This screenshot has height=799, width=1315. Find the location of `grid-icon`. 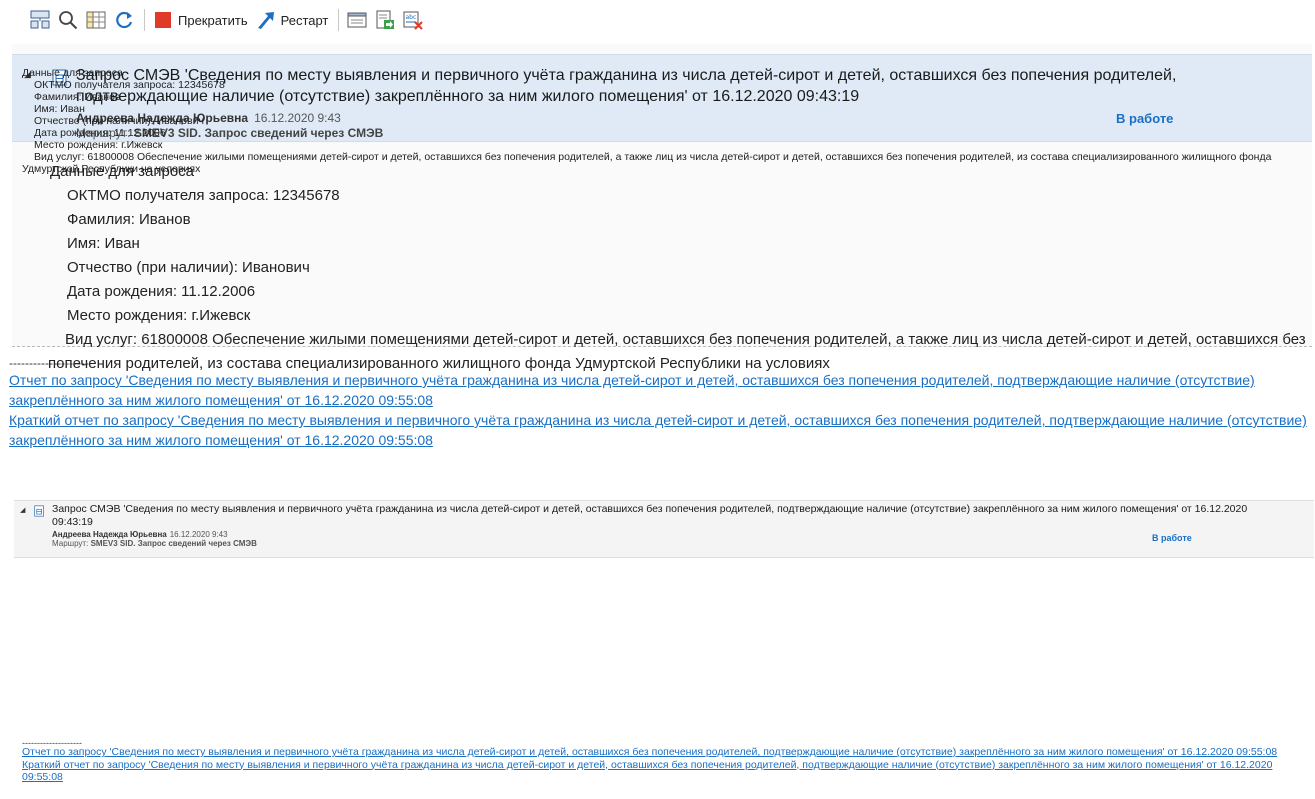

grid-icon is located at coordinates (96, 20).